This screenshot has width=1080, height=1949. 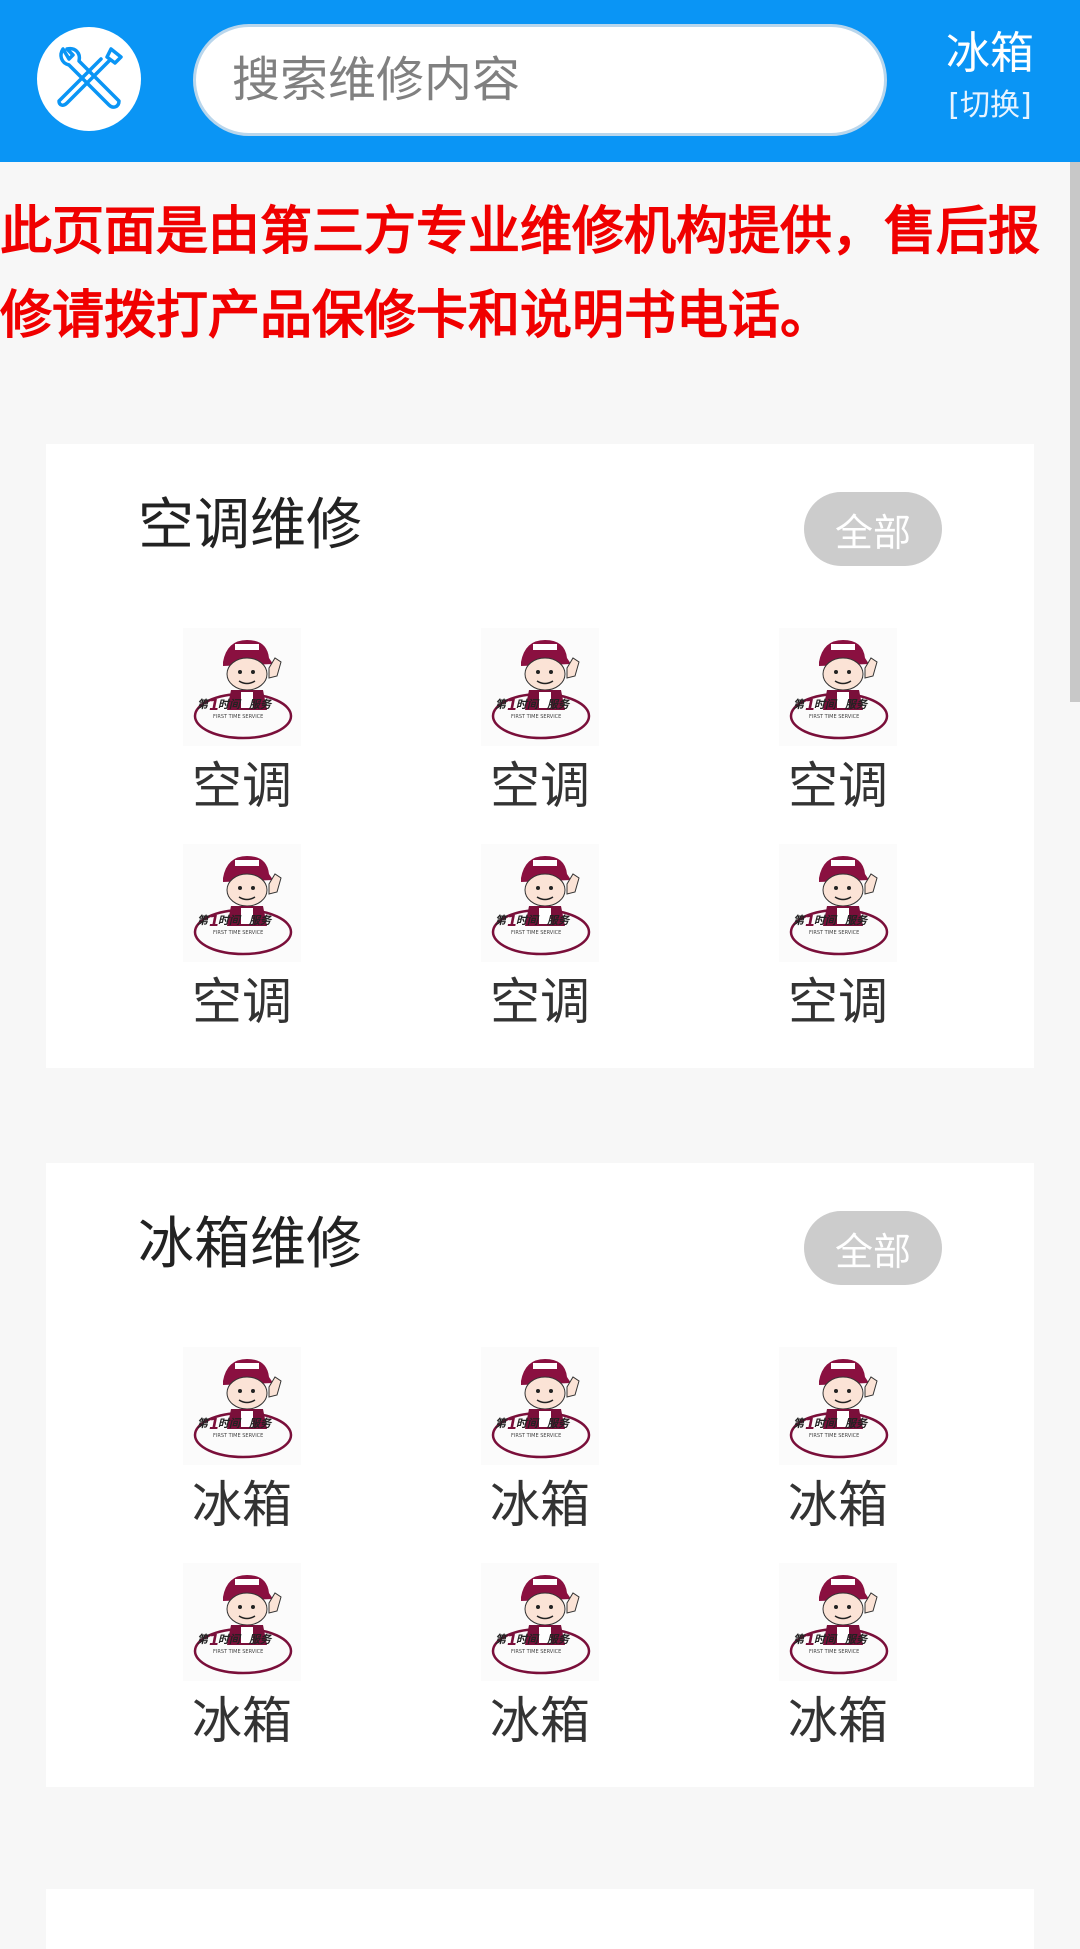 I want to click on current-category: 冰箱, so click(x=990, y=54).